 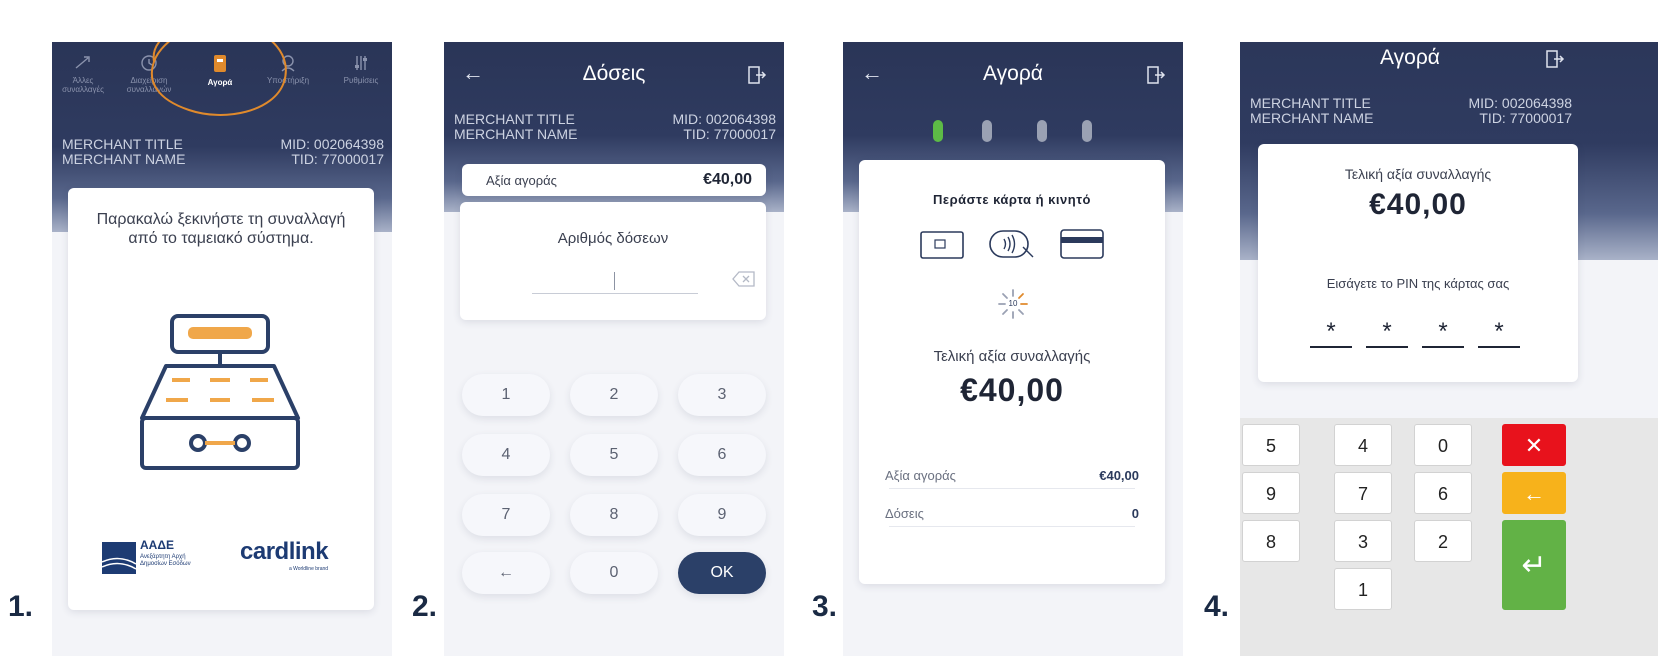 What do you see at coordinates (1363, 445) in the screenshot?
I see `pin-key-4: 4` at bounding box center [1363, 445].